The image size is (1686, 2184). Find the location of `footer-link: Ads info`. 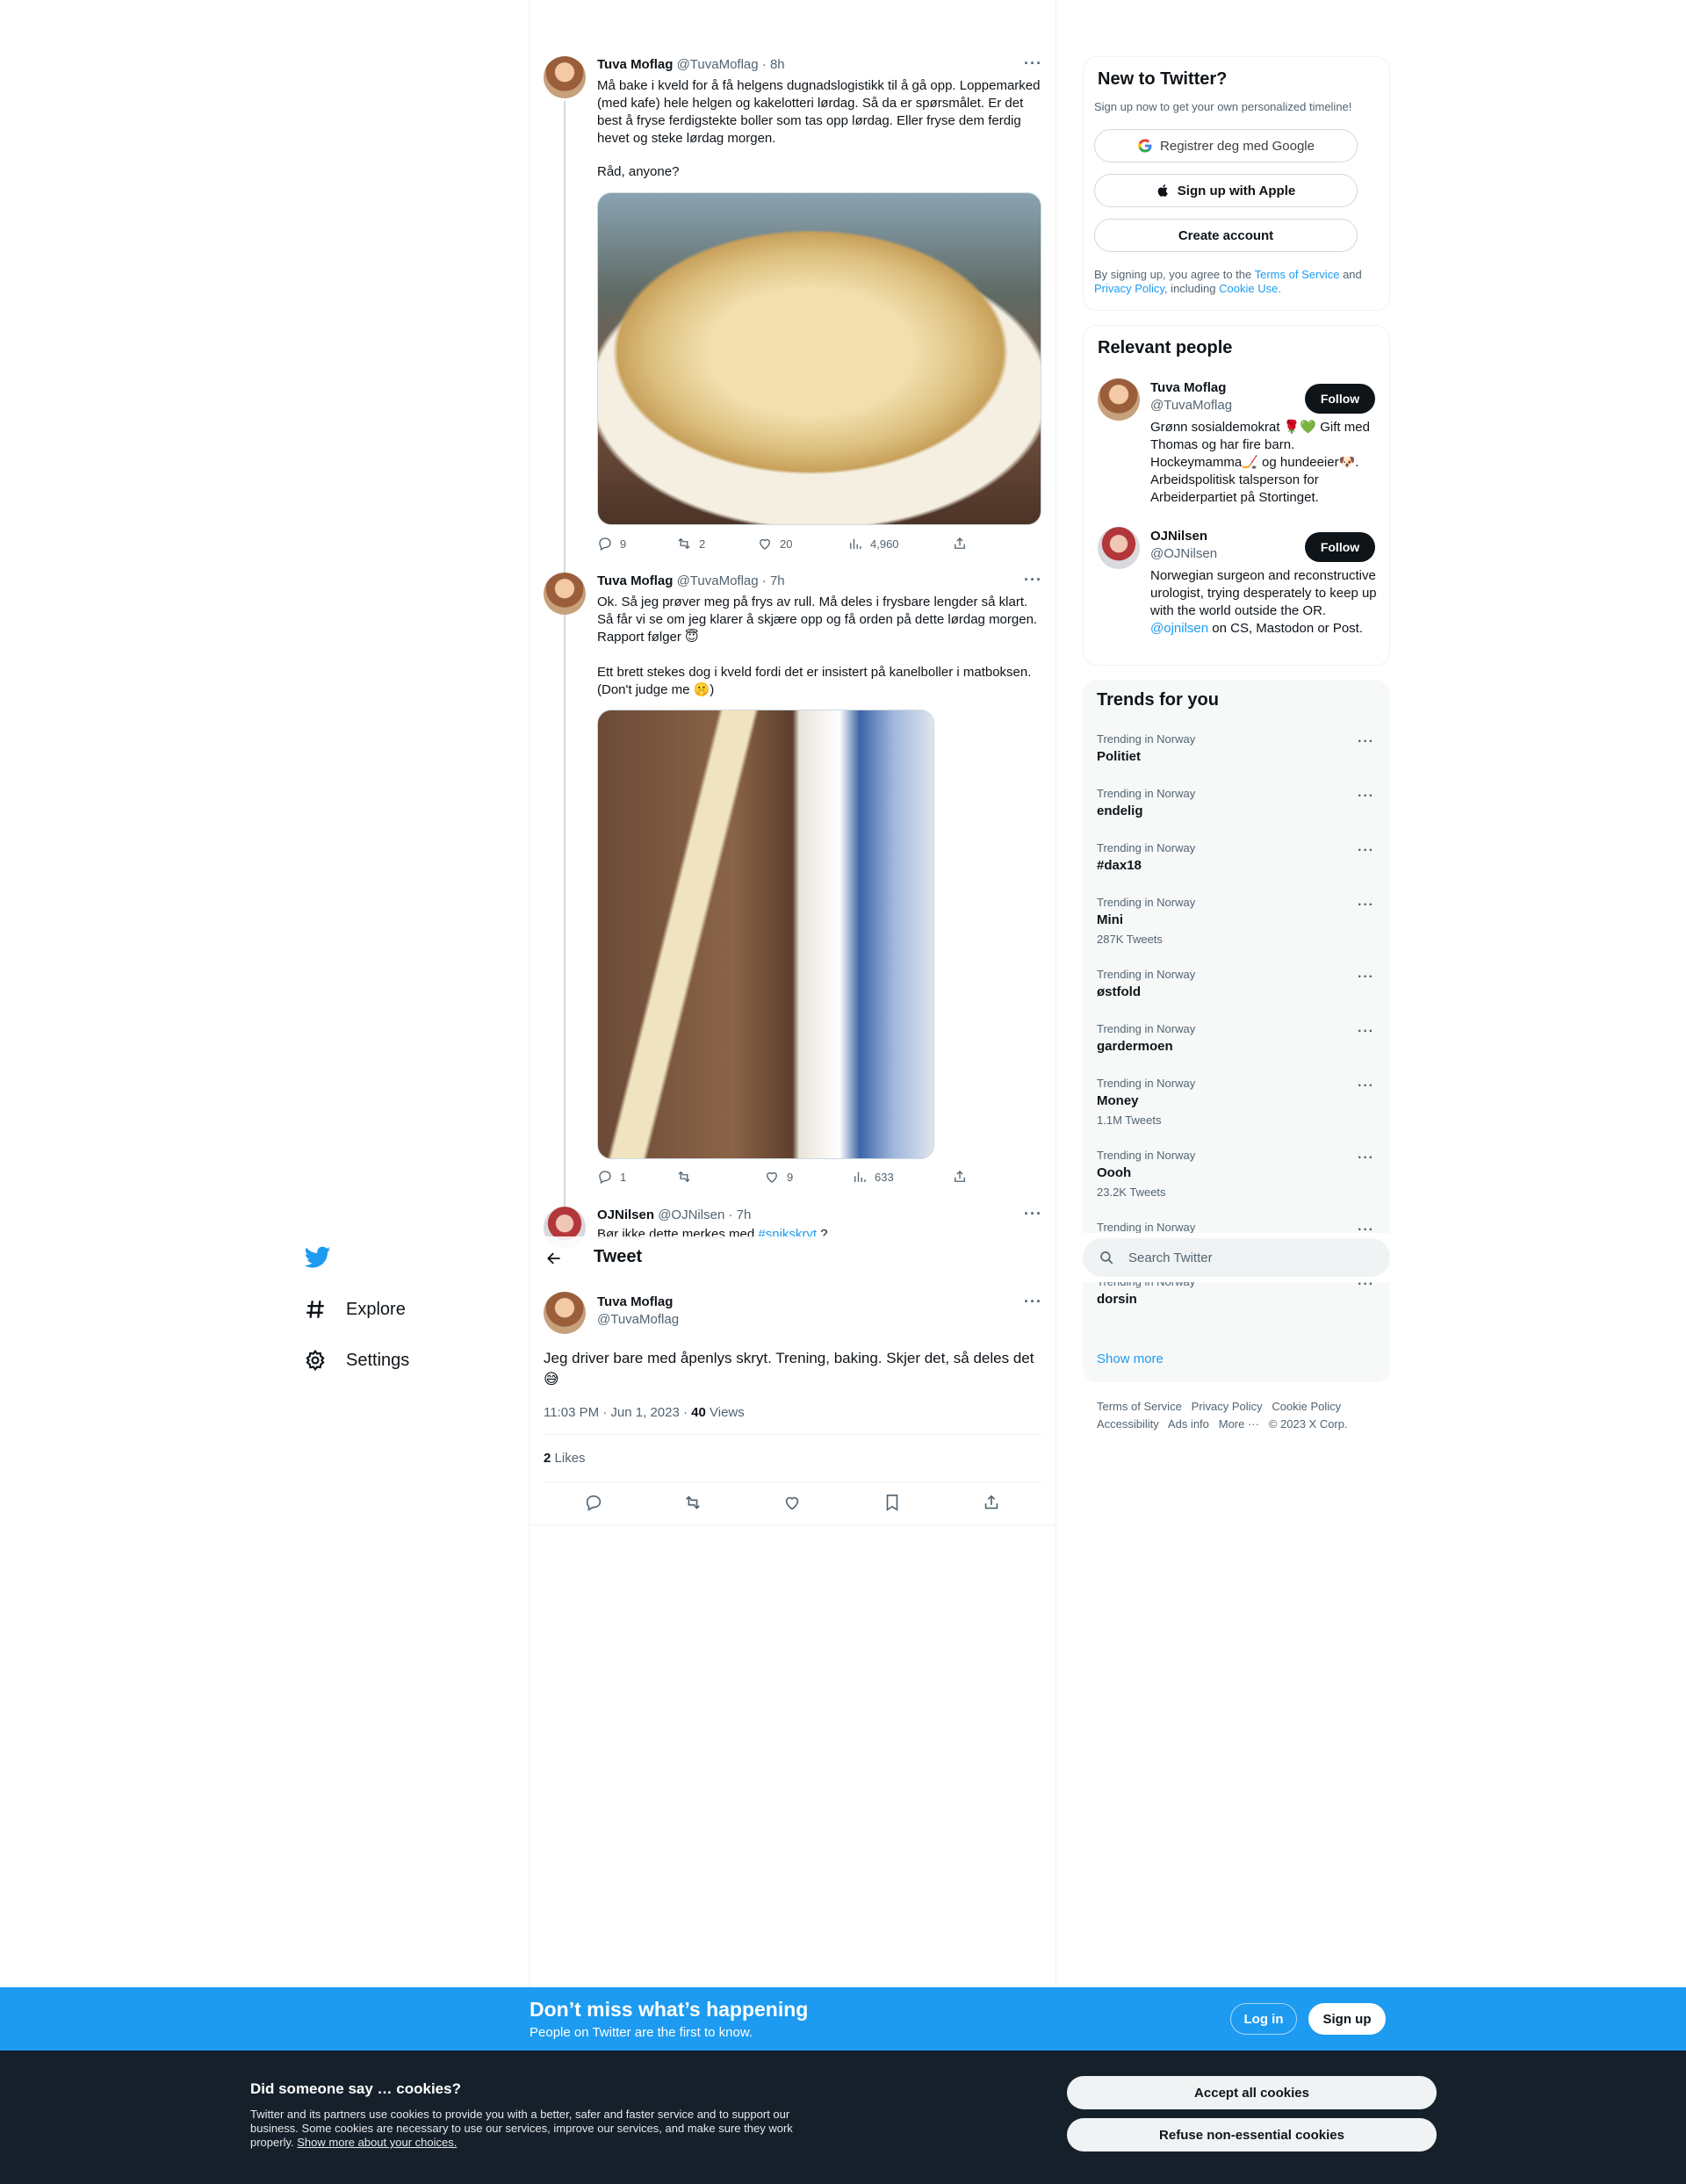

footer-link: Ads info is located at coordinates (1189, 1424).